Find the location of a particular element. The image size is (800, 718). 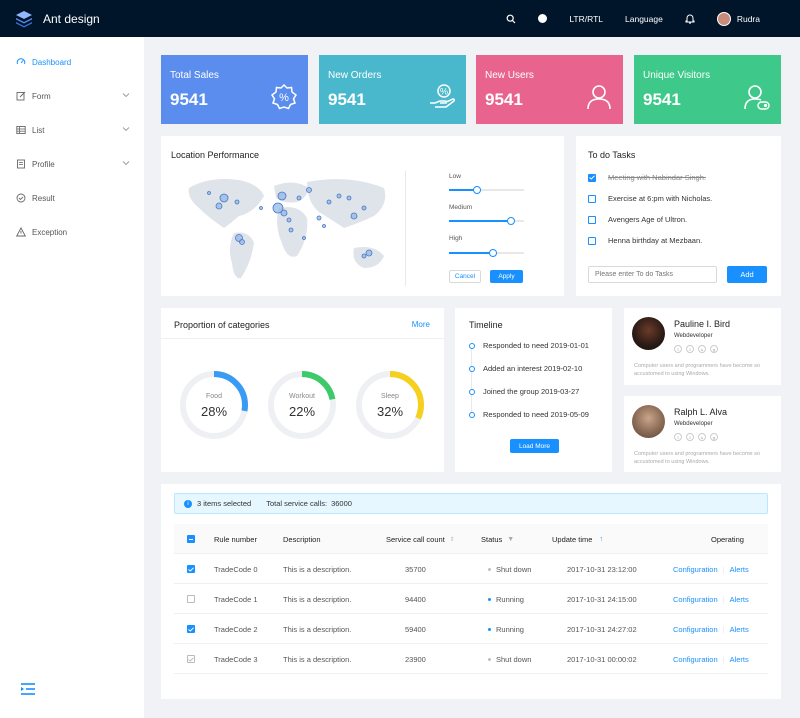

user-icon is located at coordinates (599, 98).